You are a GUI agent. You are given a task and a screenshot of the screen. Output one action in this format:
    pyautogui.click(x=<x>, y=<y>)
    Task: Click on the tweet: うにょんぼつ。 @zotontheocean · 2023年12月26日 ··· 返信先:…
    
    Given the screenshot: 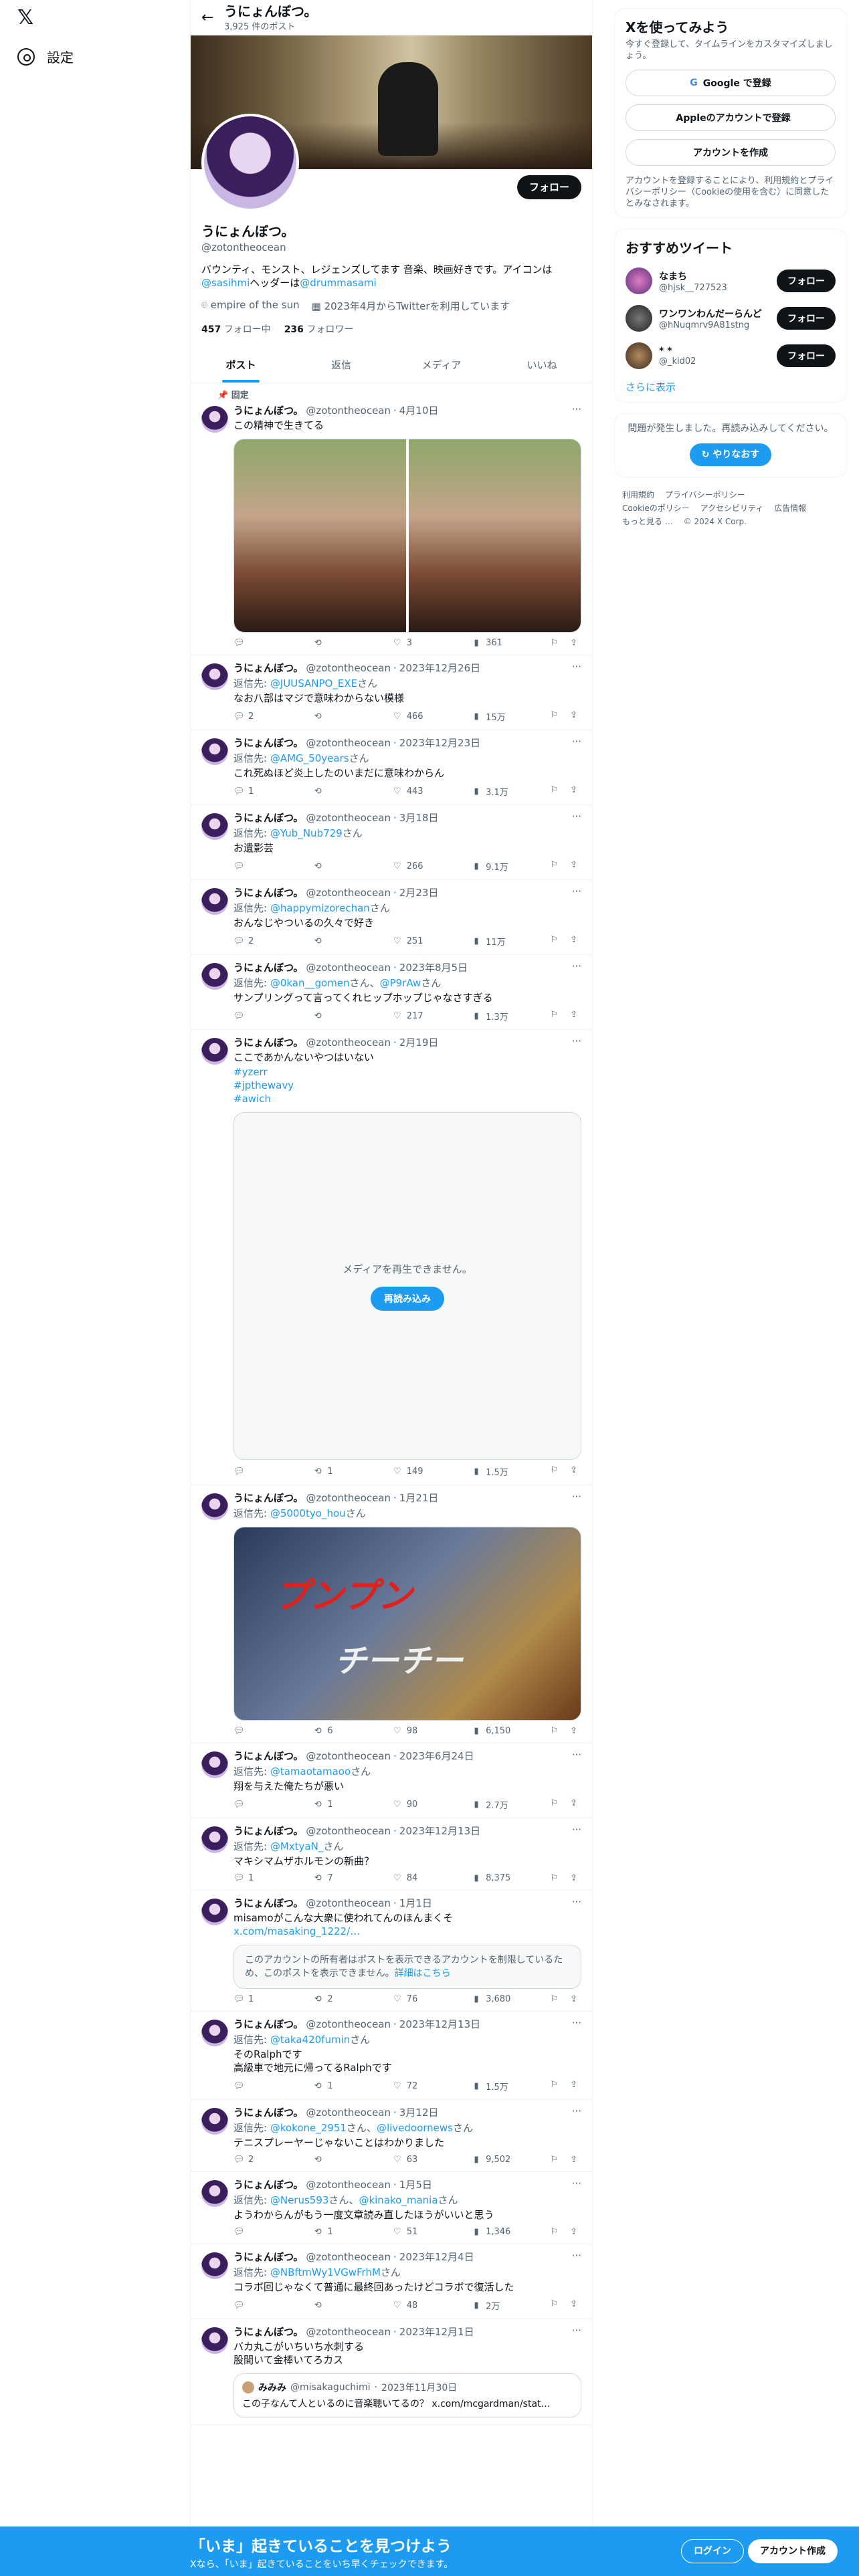 What is the action you would take?
    pyautogui.click(x=391, y=693)
    